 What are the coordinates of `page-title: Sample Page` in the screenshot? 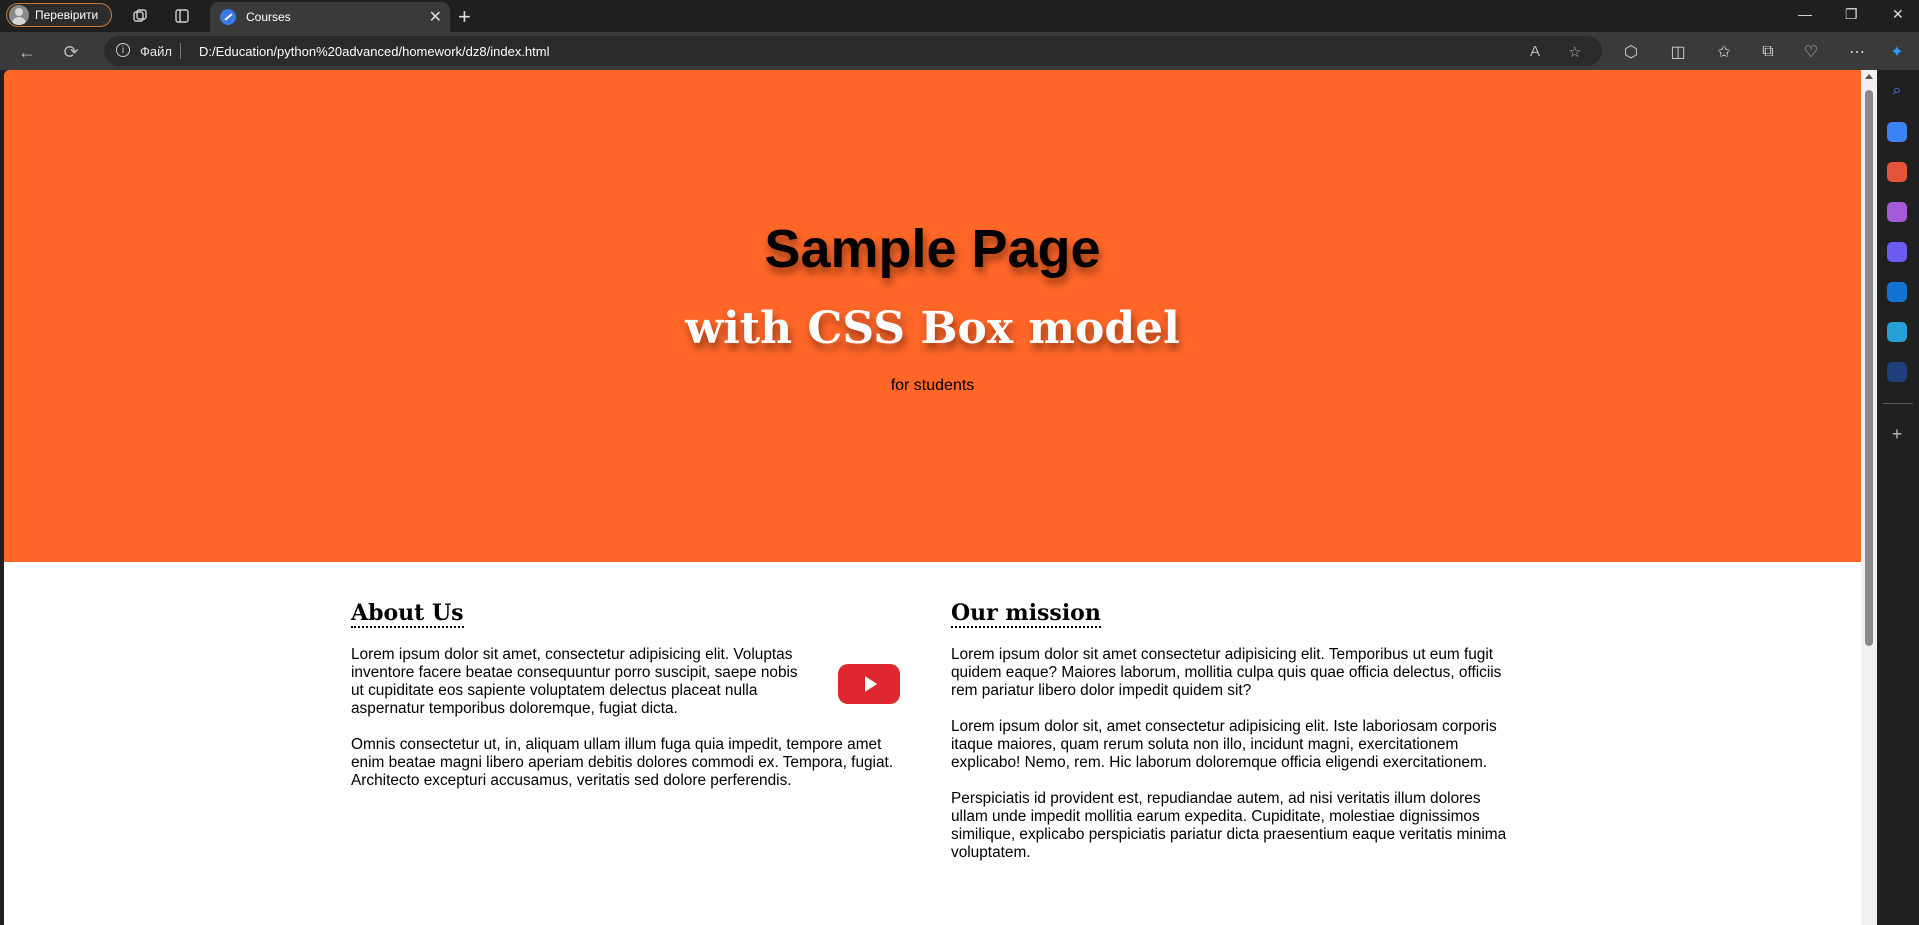 It's located at (932, 249).